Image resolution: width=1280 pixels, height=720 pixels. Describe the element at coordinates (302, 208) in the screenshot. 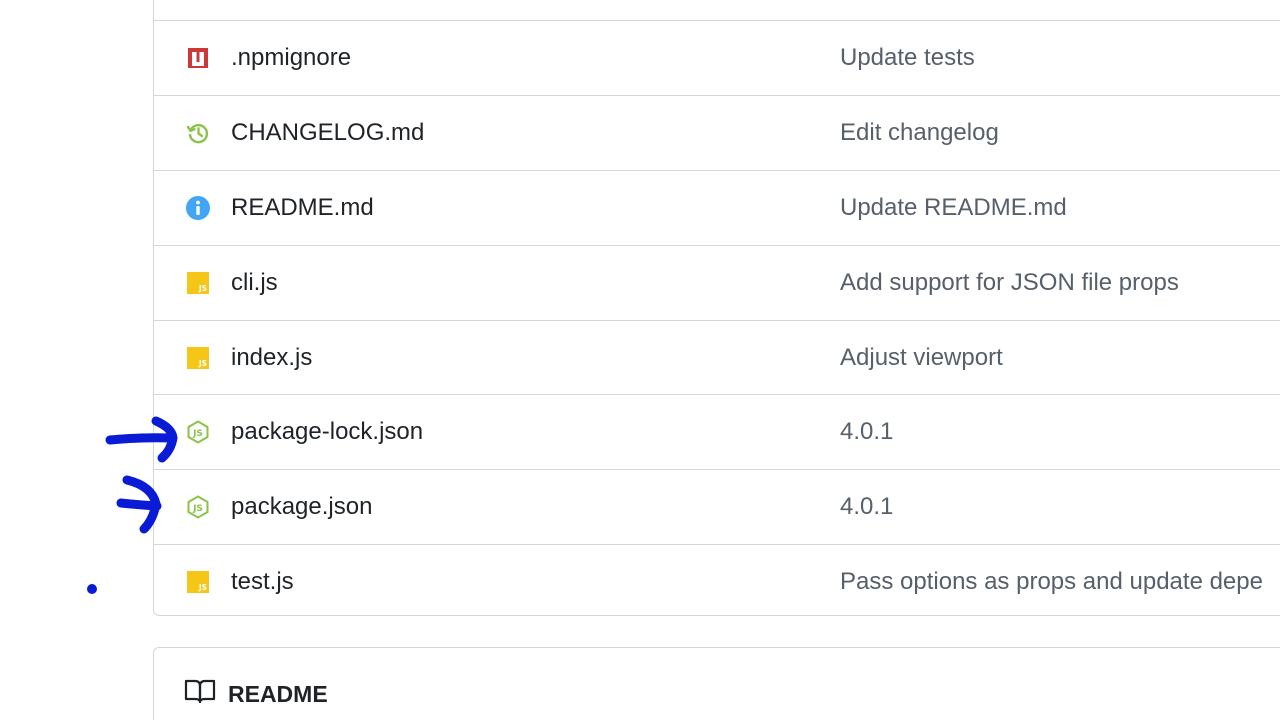

I see `file-name: README.md` at that location.